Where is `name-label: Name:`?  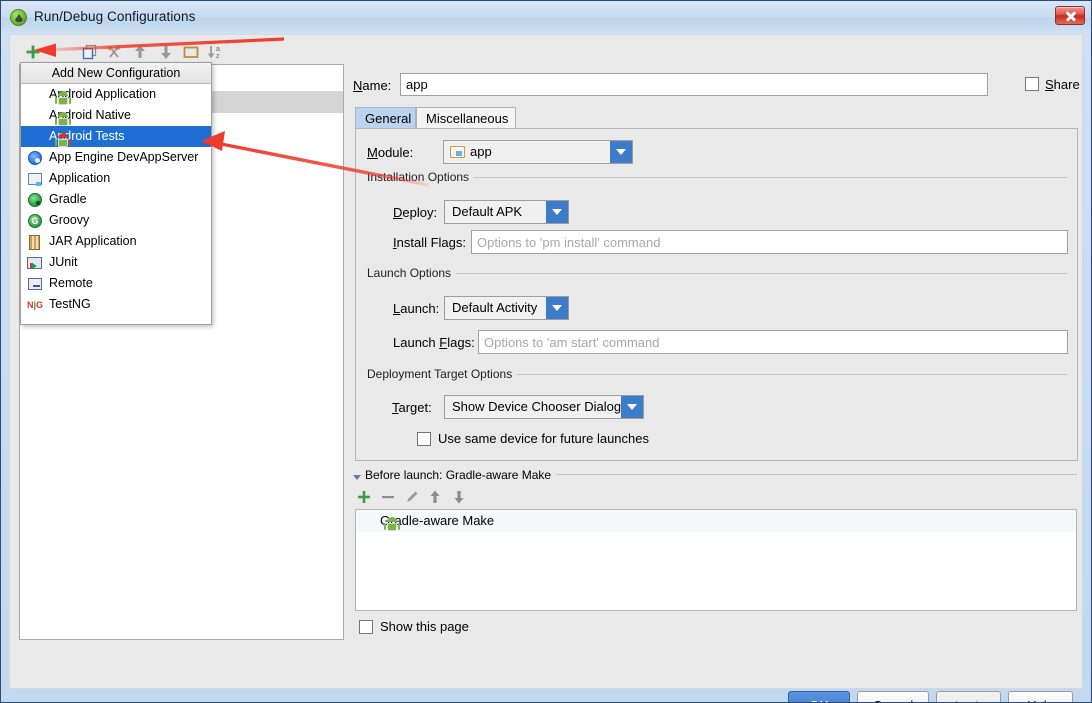 name-label: Name: is located at coordinates (372, 85).